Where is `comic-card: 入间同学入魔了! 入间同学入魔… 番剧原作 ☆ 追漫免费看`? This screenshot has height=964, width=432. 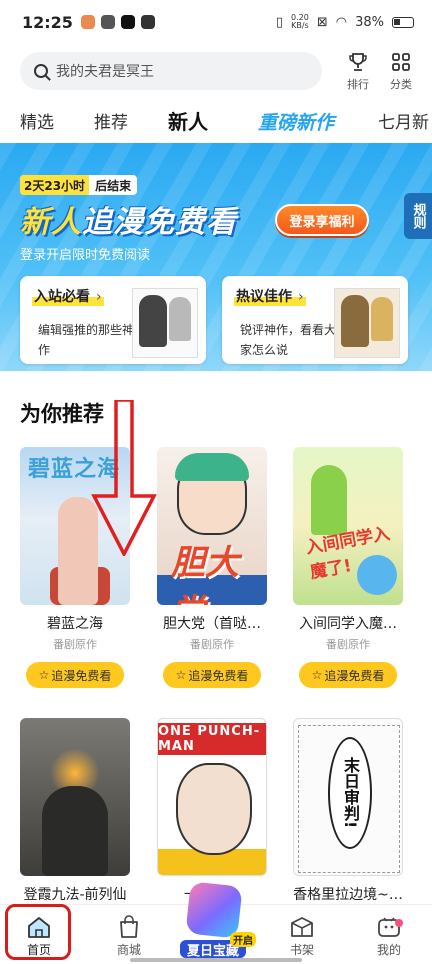
comic-card: 入间同学入魔了! 入间同学入魔… 番剧原作 ☆ 追漫免费看 is located at coordinates (348, 567).